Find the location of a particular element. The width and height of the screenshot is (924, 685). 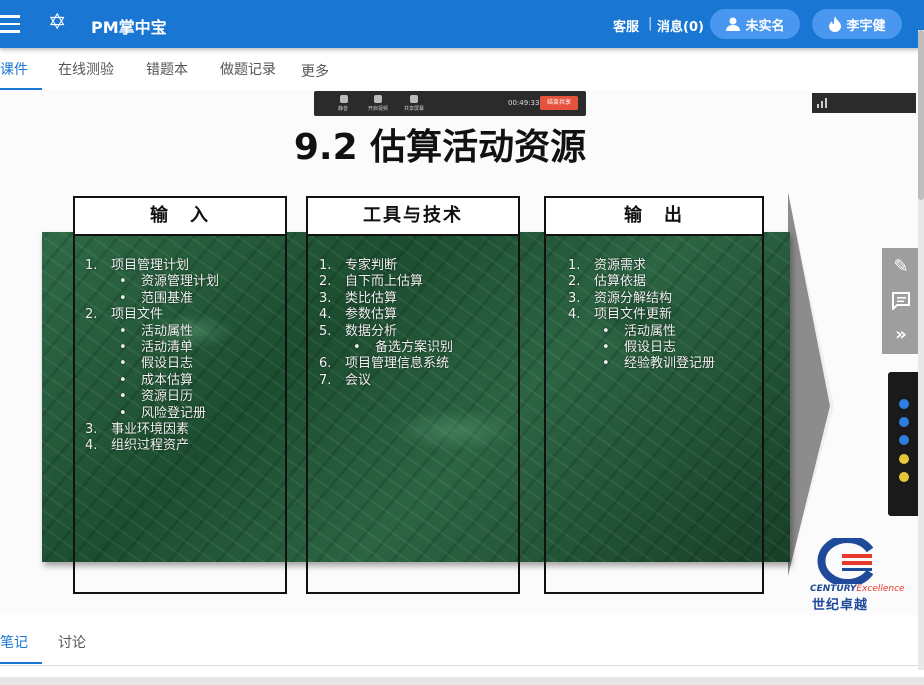

slide-list-item: 1. 项目管理计划 is located at coordinates (185, 266).